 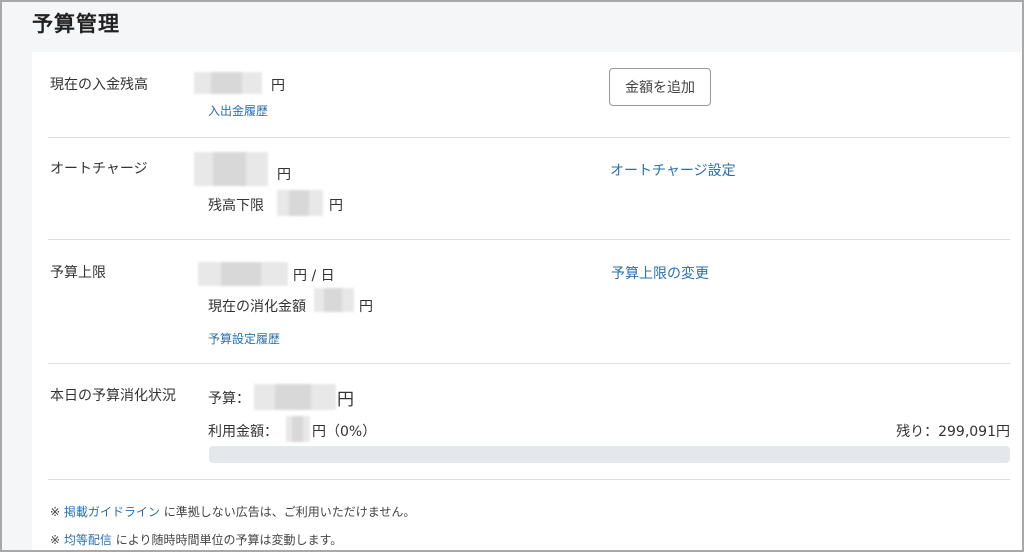 I want to click on balance-label: 現在の入金残高, so click(x=99, y=85).